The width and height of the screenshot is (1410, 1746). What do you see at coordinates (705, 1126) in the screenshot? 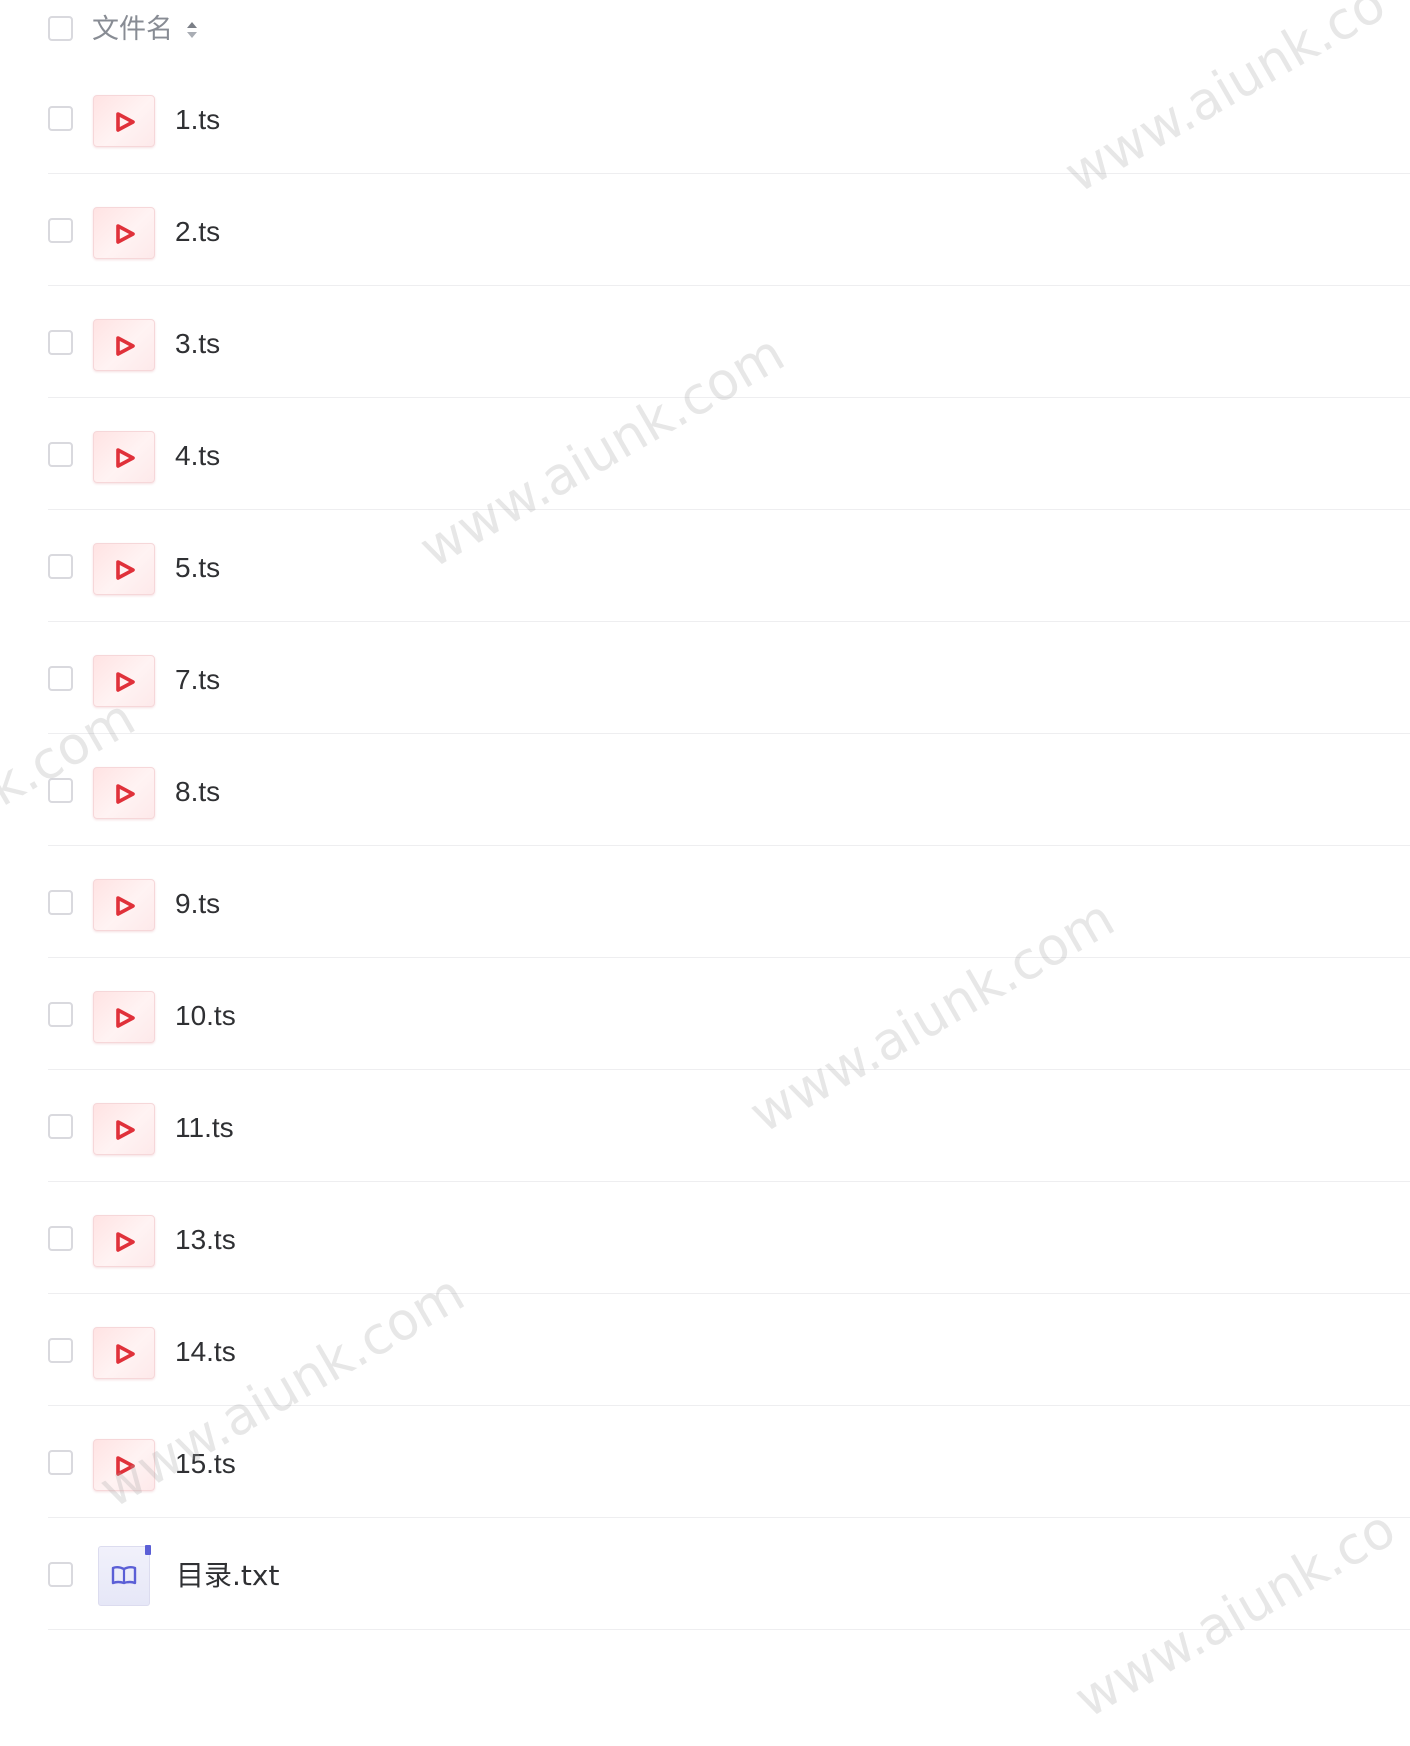
I see `file-row: 11.ts` at bounding box center [705, 1126].